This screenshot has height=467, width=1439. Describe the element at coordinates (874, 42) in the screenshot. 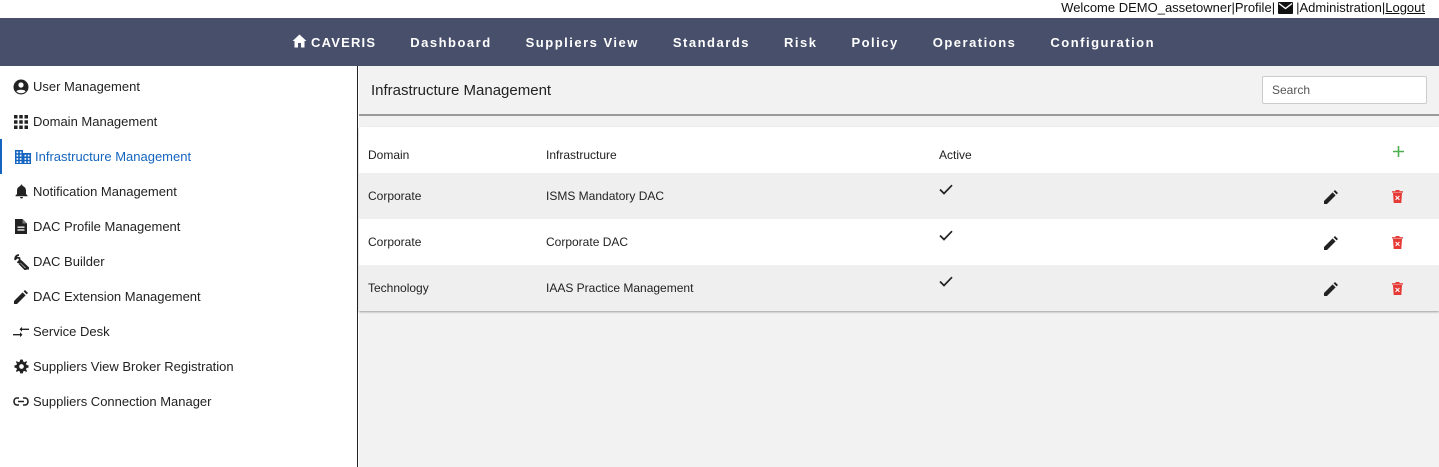

I see `nav-policy: Policy` at that location.